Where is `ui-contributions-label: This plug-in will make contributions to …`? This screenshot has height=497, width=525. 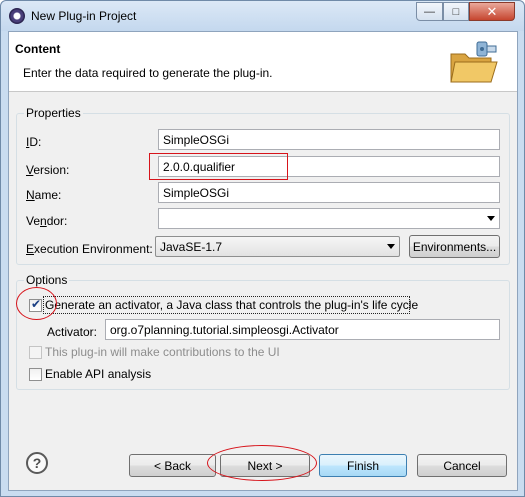
ui-contributions-label: This plug-in will make contributions to … is located at coordinates (162, 352).